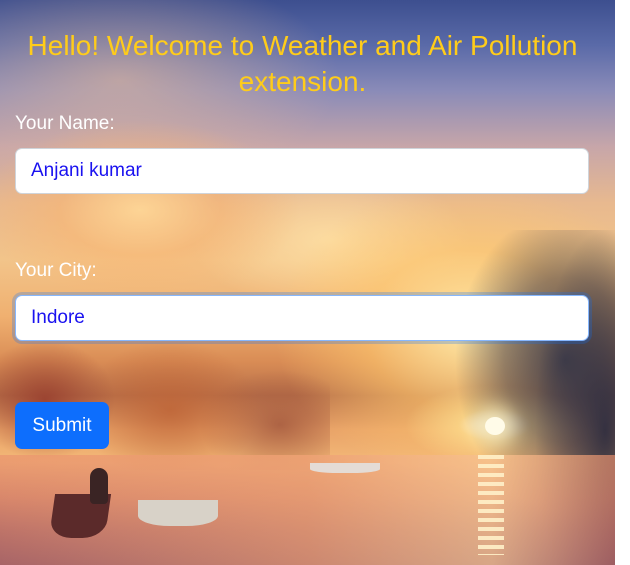  I want to click on name-label: Your Name:, so click(65, 123).